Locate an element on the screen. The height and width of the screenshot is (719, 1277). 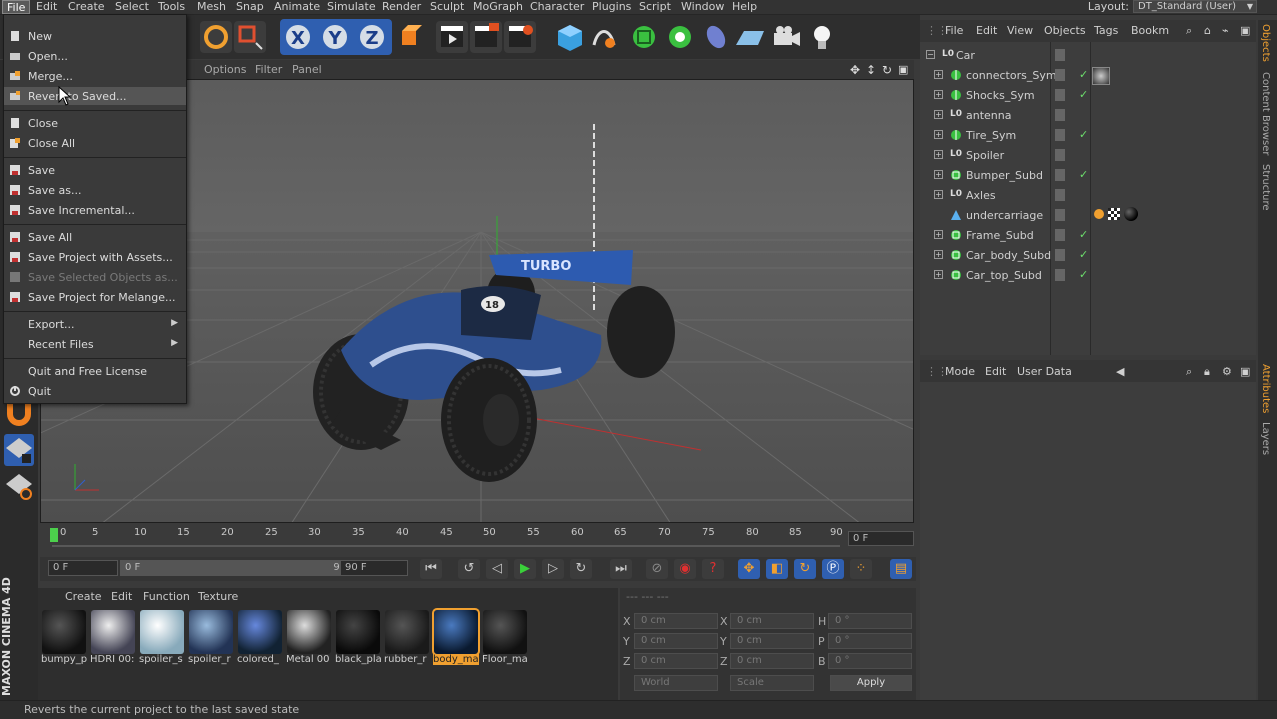
key-pla-button: ⁘ is located at coordinates (861, 569).